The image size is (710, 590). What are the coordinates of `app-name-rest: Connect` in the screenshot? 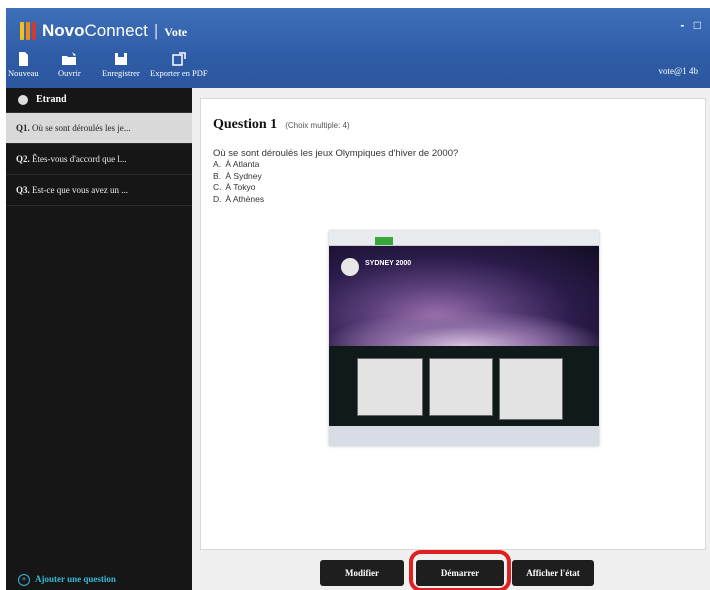 It's located at (116, 30).